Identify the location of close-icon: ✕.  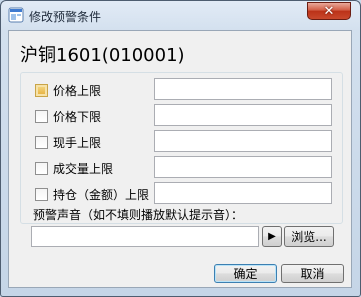
(329, 11).